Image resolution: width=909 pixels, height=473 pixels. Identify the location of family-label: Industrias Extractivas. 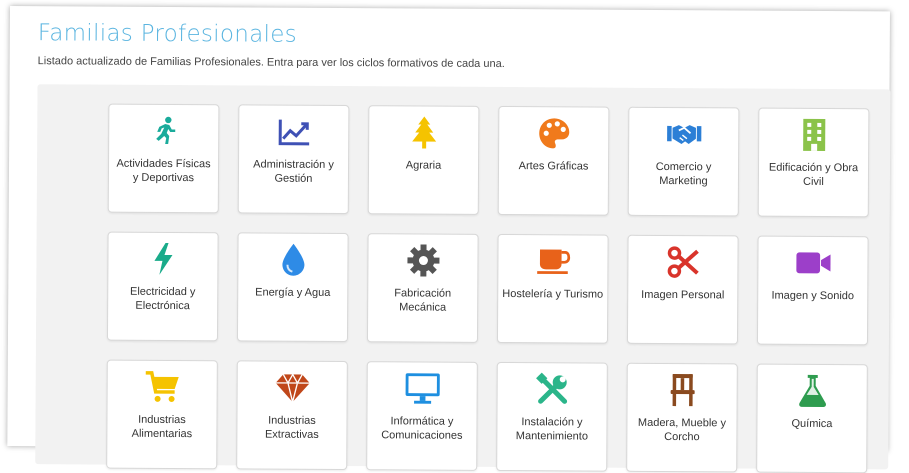
(291, 427).